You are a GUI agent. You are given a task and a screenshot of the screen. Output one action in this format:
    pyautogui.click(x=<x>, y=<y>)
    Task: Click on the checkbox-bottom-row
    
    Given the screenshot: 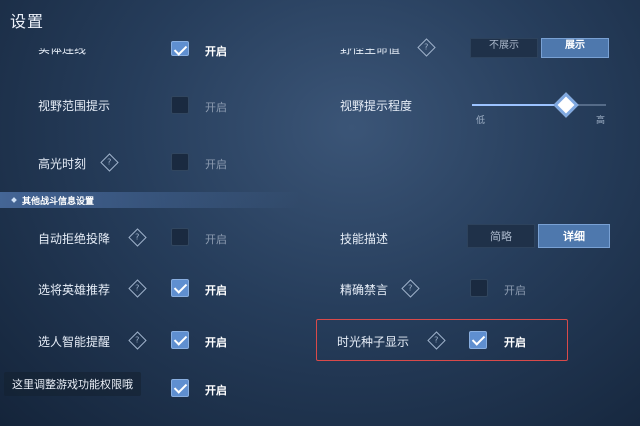 What is the action you would take?
    pyautogui.click(x=180, y=388)
    